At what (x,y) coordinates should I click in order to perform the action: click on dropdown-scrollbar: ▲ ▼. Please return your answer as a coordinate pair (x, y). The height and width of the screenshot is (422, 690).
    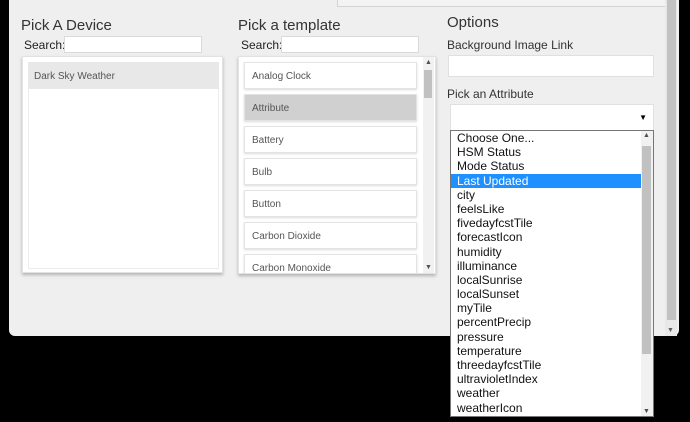
    Looking at the image, I should click on (647, 273).